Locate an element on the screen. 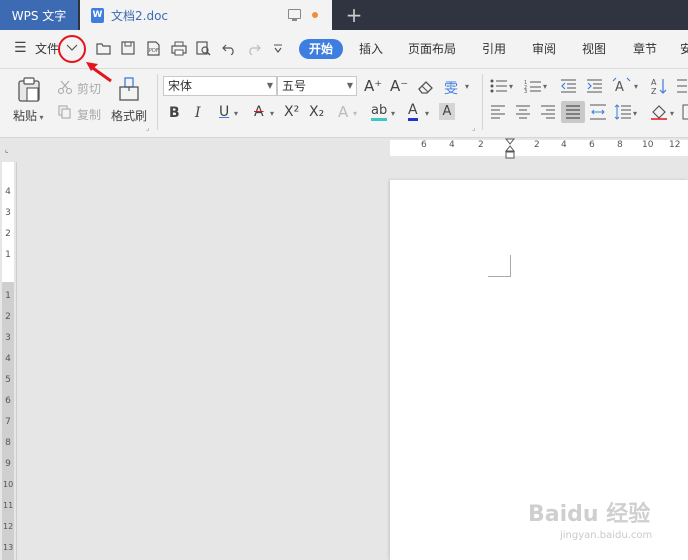 The width and height of the screenshot is (688, 560). ruler-tick: 3 is located at coordinates (8, 338).